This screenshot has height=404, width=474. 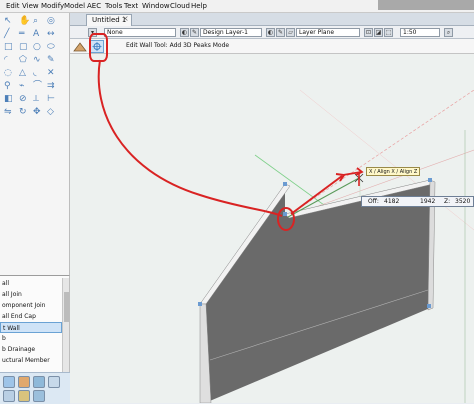 I want to click on line-tool-icon: ╱, so click(x=9, y=34).